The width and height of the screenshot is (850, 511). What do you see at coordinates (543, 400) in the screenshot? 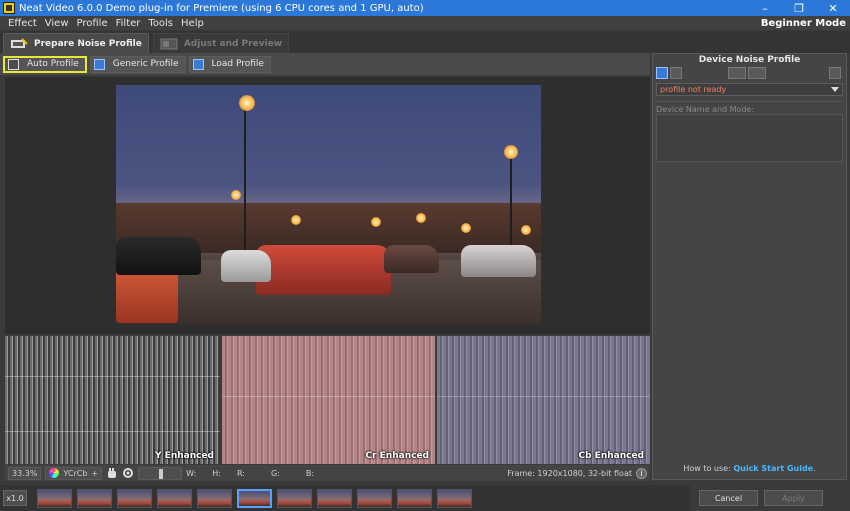
I see `cb-channel-preview: Cb Enhanced` at bounding box center [543, 400].